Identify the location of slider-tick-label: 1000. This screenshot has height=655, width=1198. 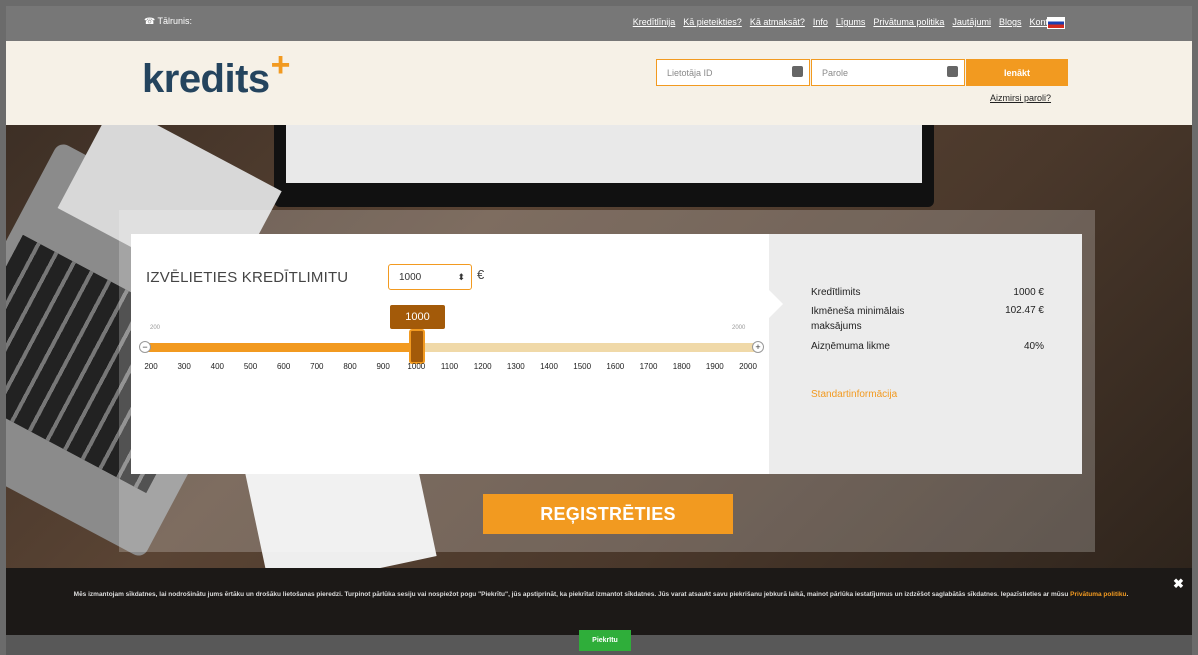
(416, 366).